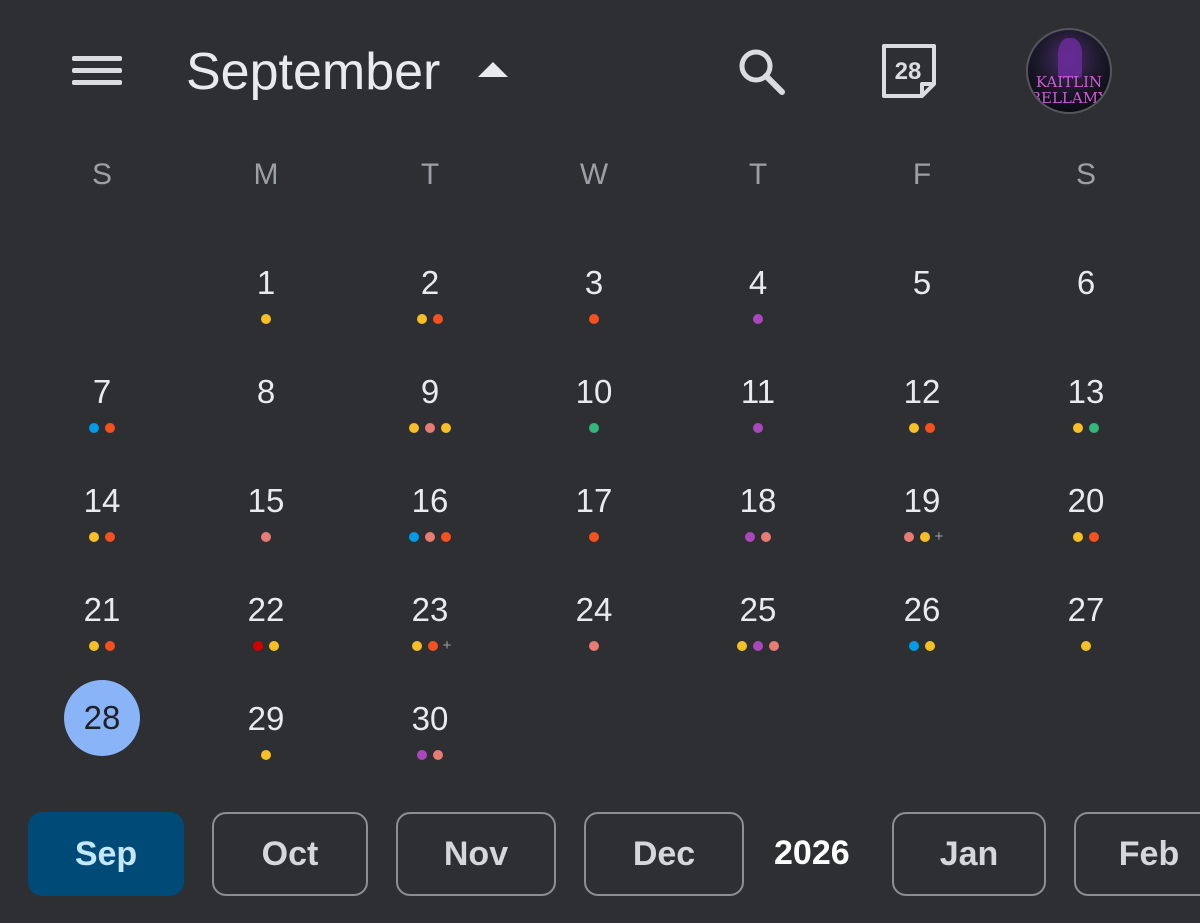  I want to click on day-cell: 21, so click(102, 640).